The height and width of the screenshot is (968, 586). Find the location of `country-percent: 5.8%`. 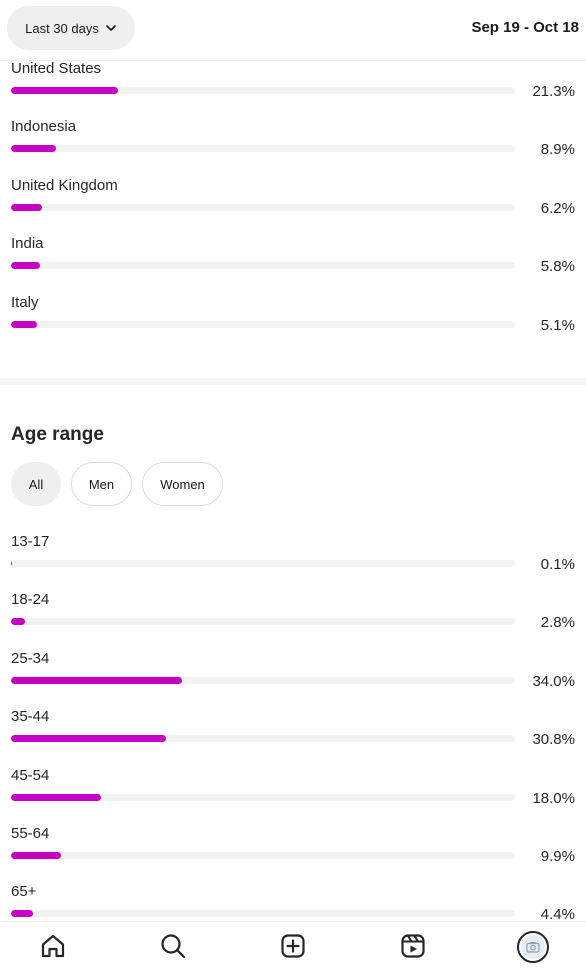

country-percent: 5.8% is located at coordinates (557, 267).